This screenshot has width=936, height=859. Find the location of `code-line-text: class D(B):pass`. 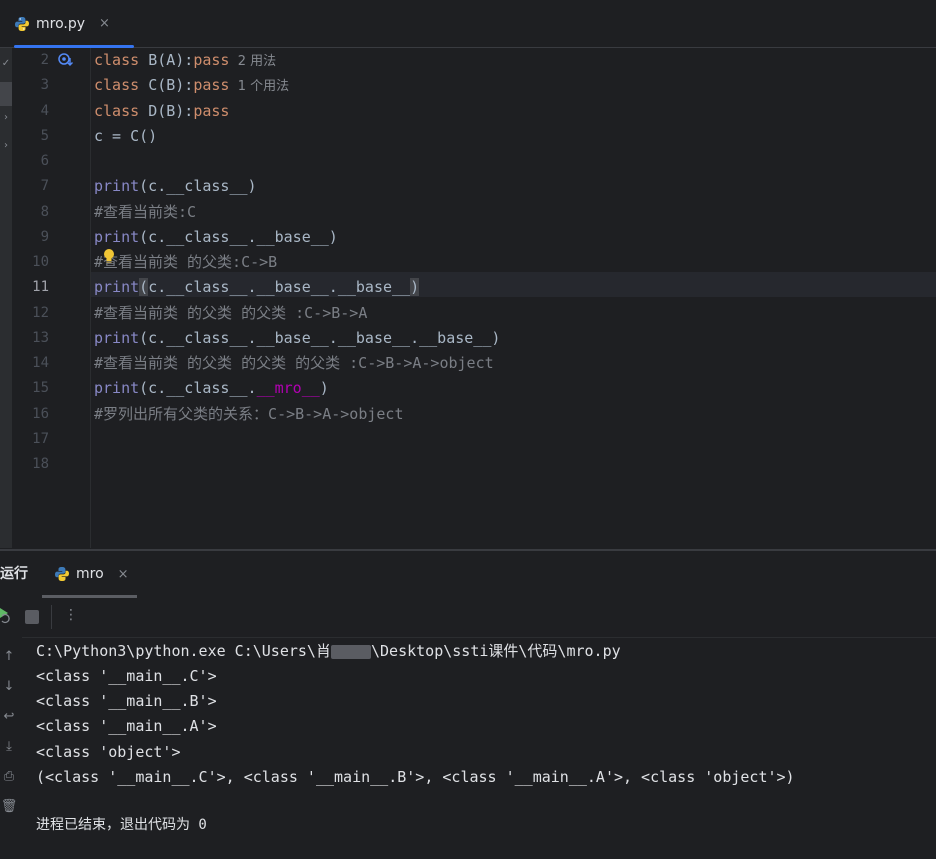

code-line-text: class D(B):pass is located at coordinates (161, 111).